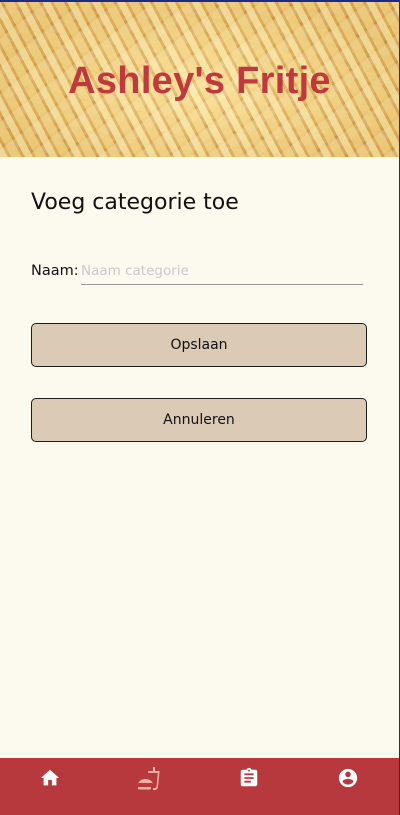  What do you see at coordinates (199, 420) in the screenshot?
I see `cancel-button: Annuleren` at bounding box center [199, 420].